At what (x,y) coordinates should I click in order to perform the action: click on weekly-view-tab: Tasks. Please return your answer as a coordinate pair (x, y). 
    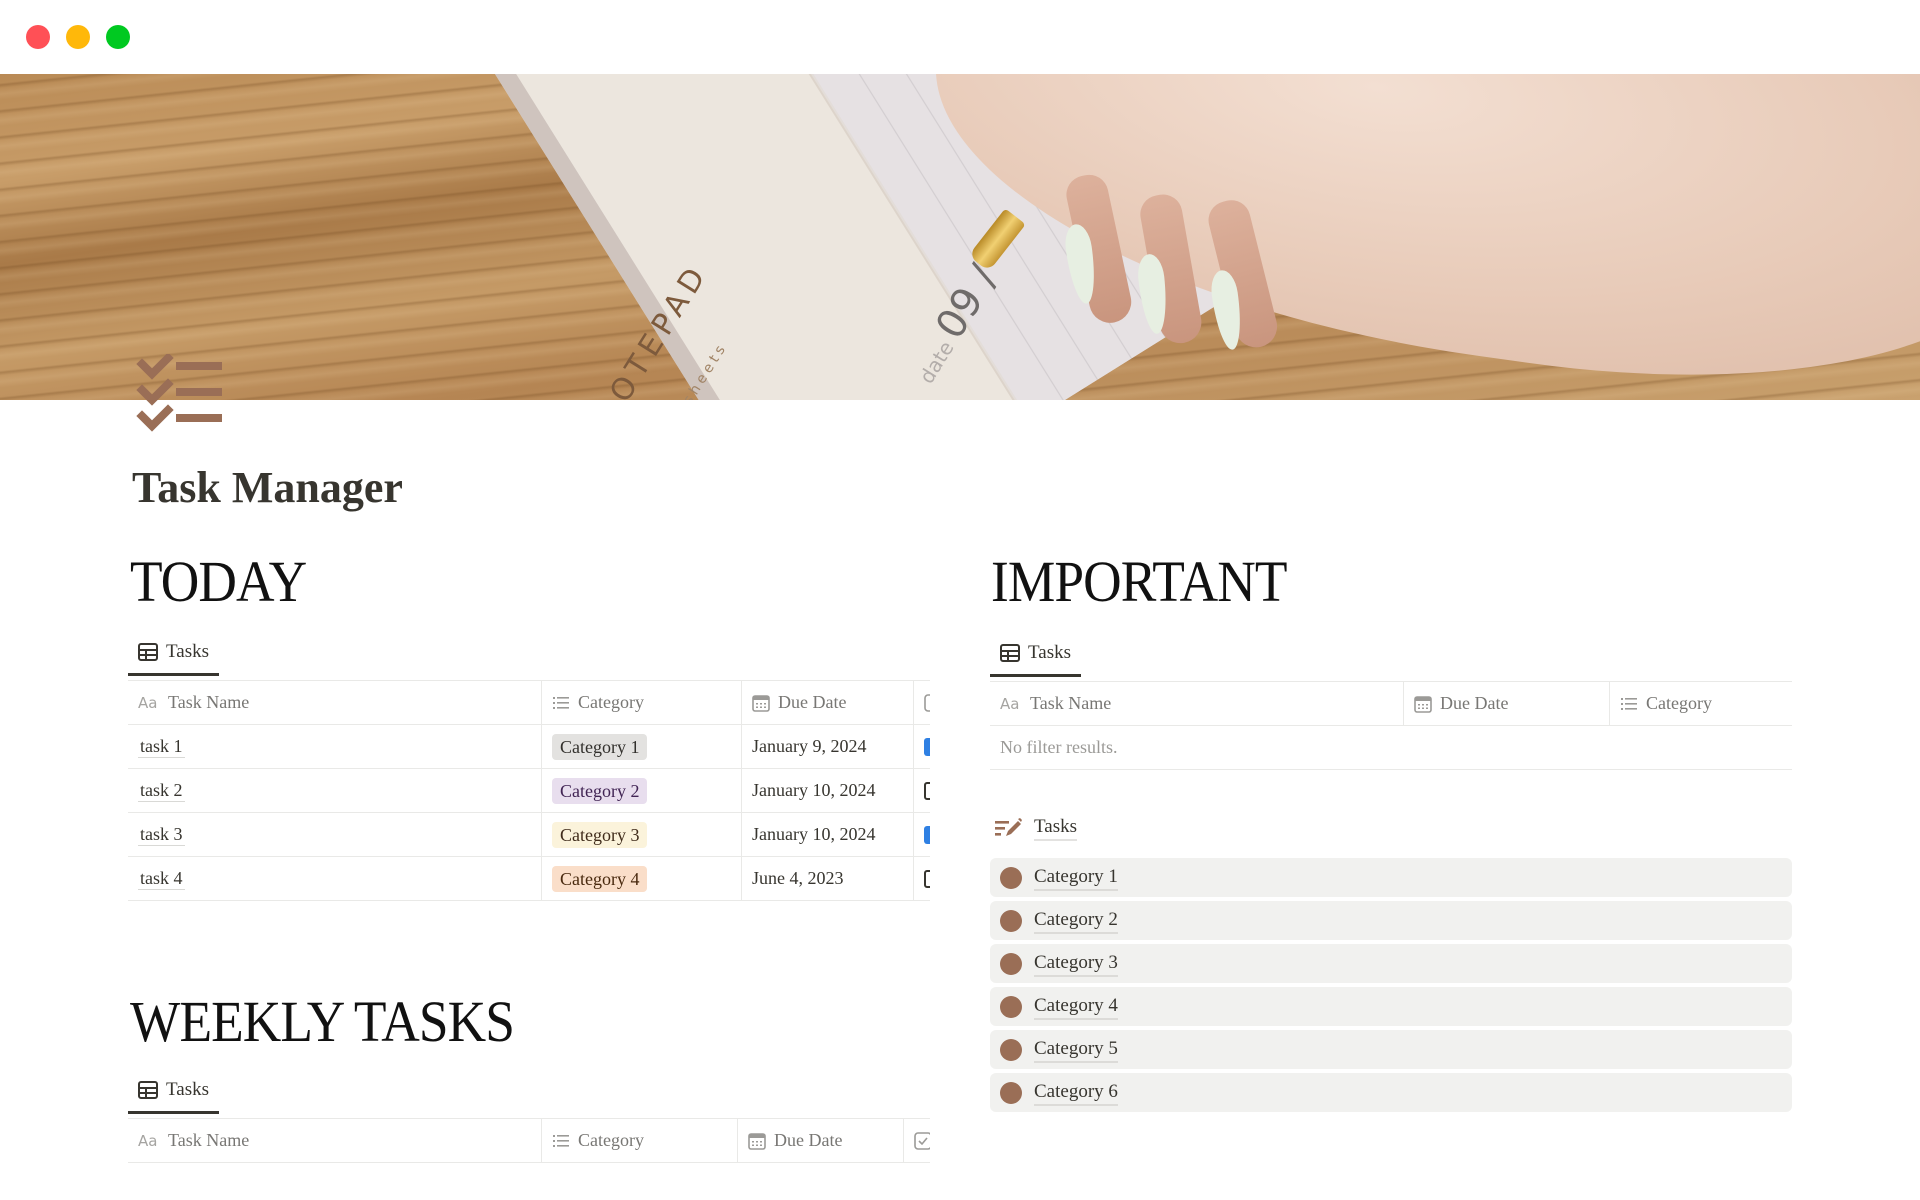
    Looking at the image, I should click on (174, 1091).